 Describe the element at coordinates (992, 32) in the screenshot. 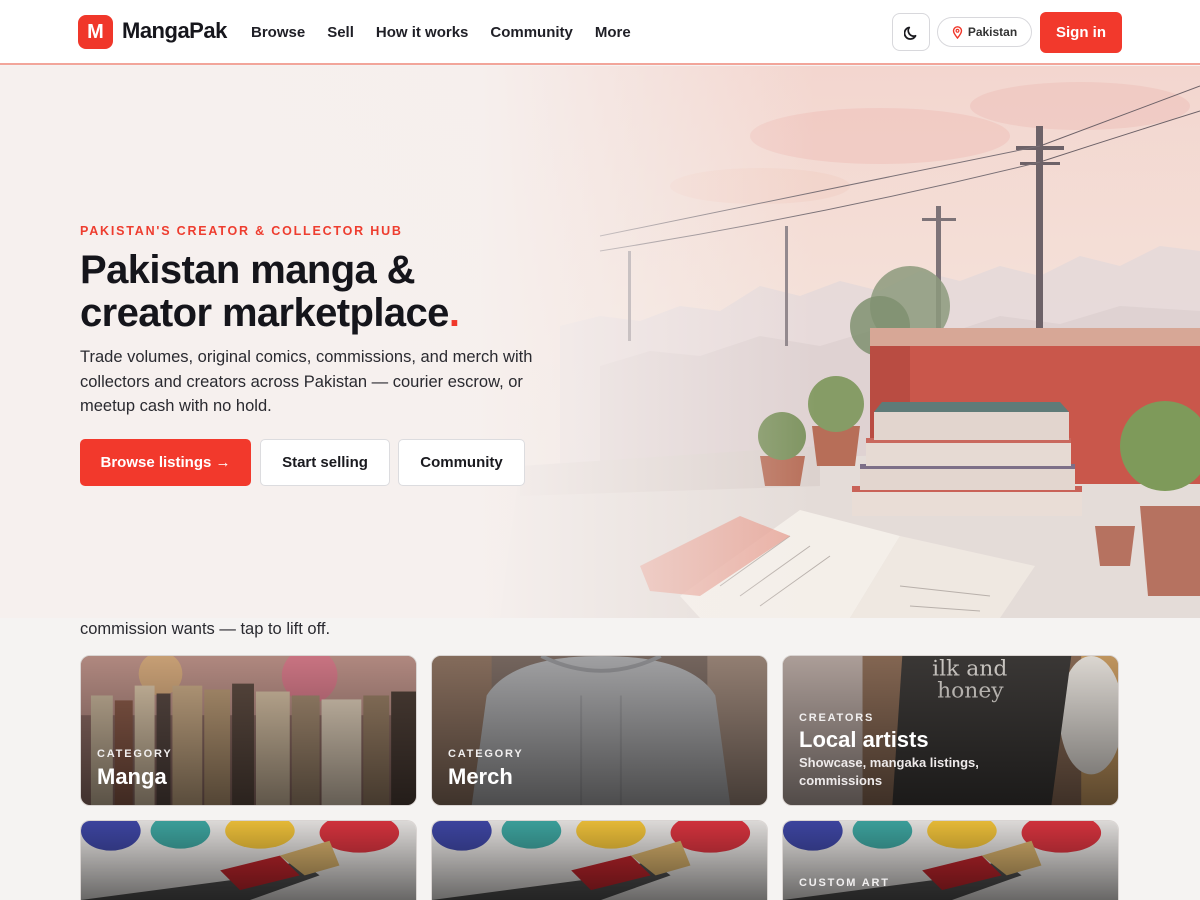

I see `region-label: Pakistan` at that location.